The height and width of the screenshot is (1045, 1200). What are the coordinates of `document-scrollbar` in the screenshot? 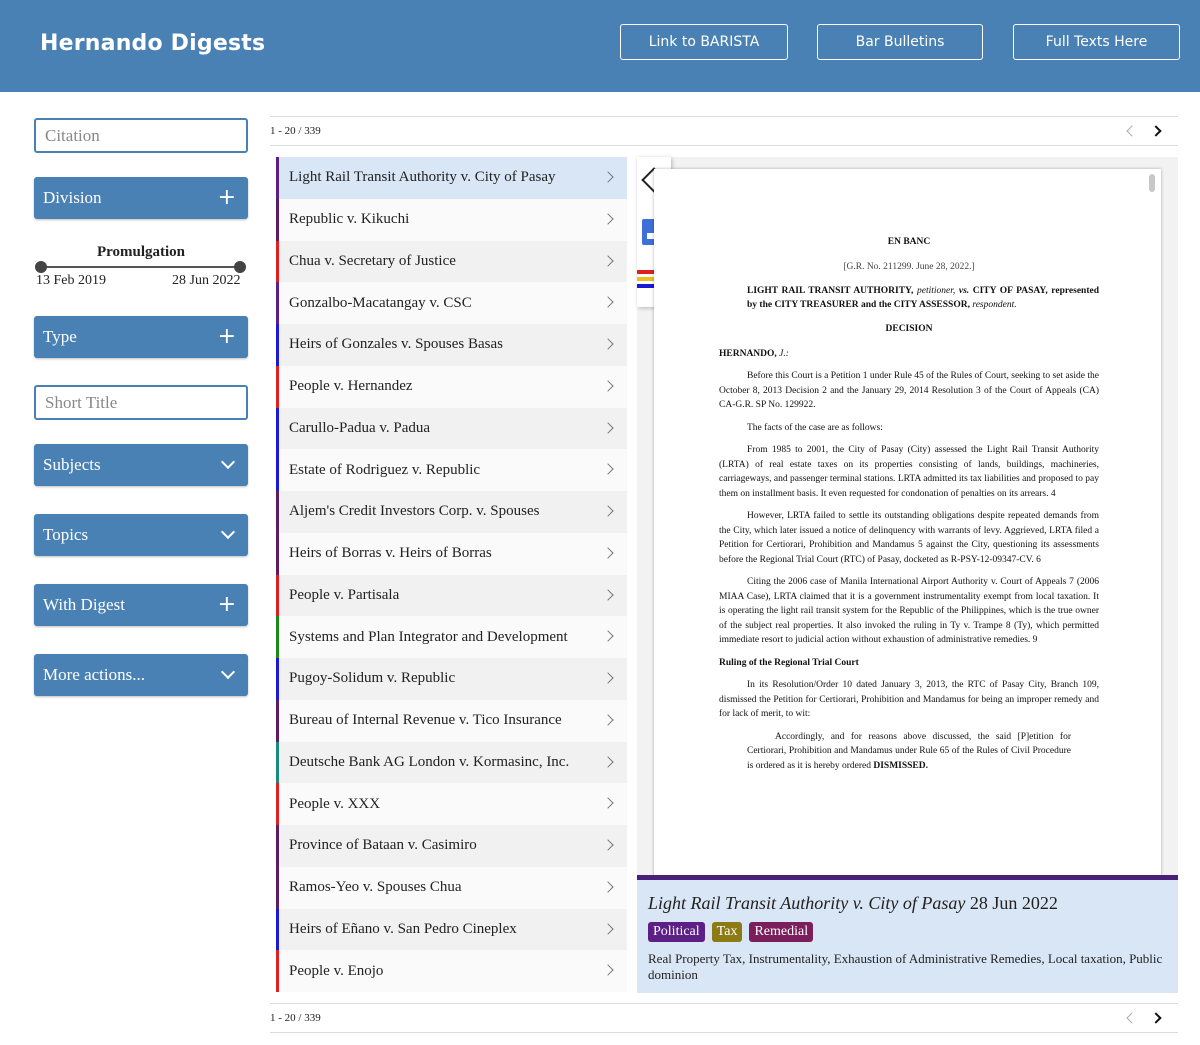 It's located at (1152, 183).